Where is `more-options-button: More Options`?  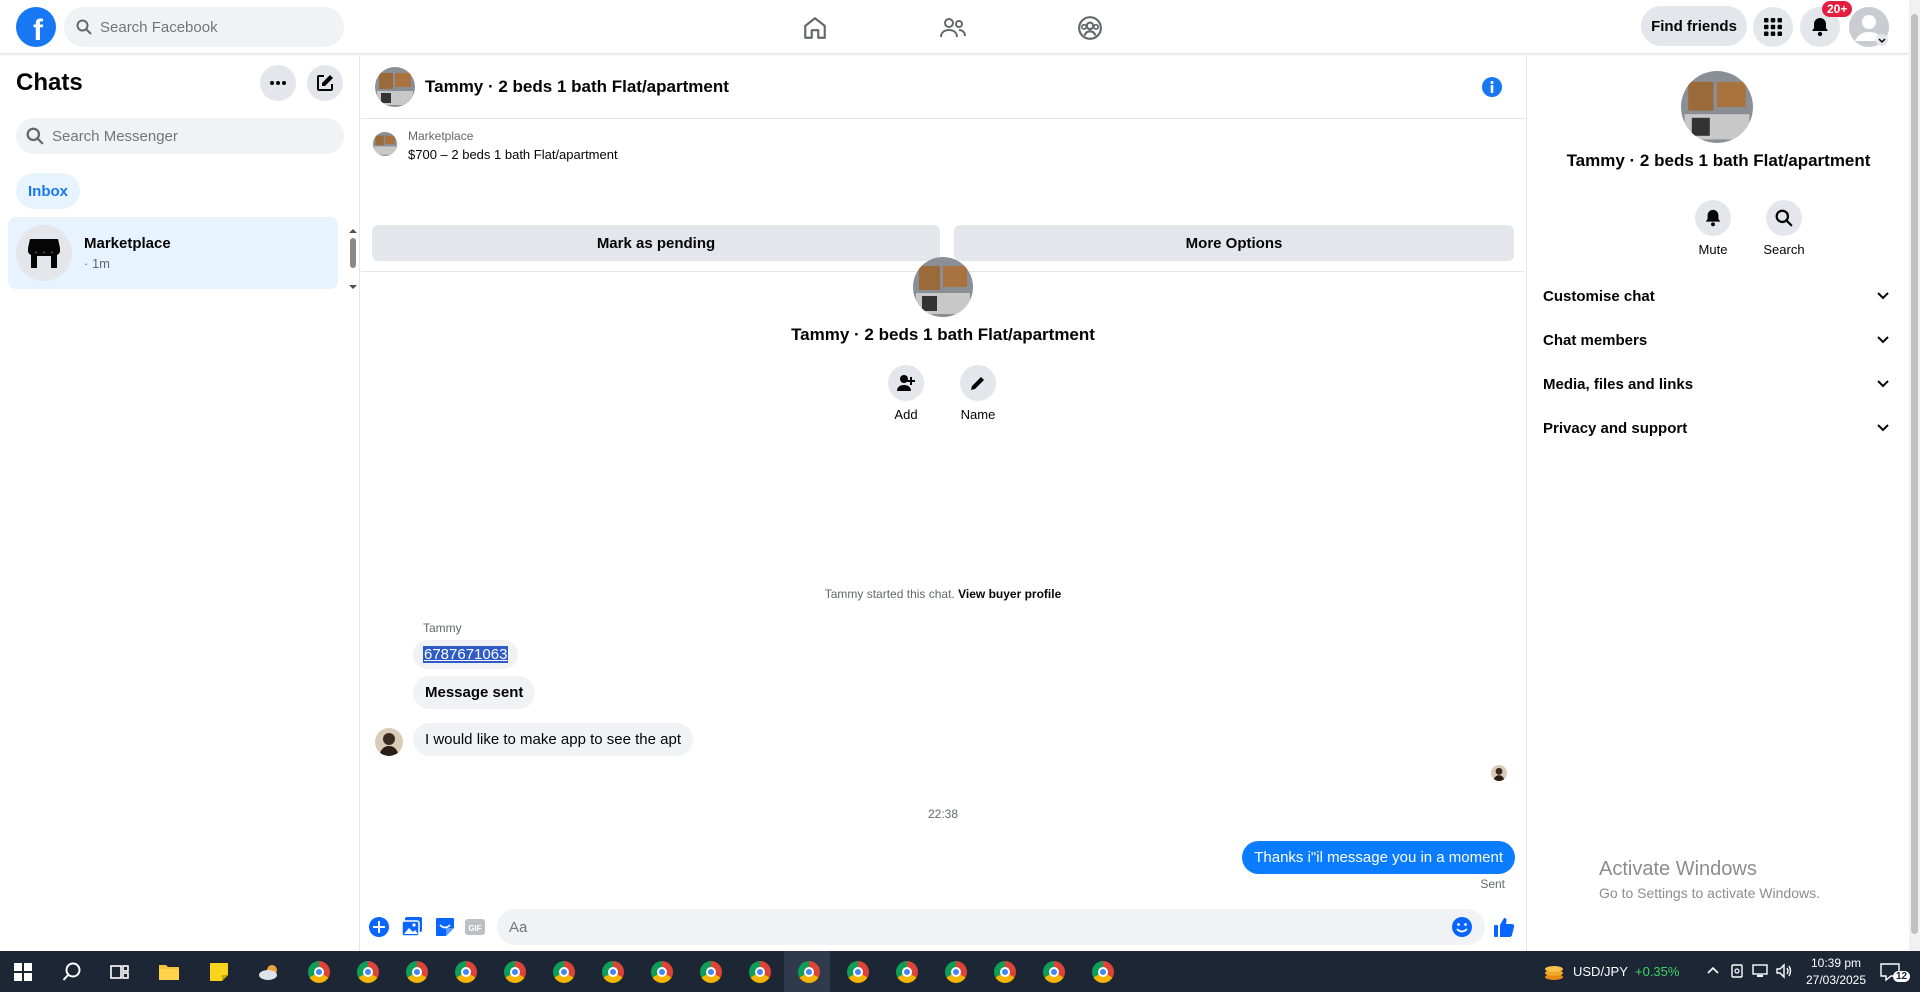
more-options-button: More Options is located at coordinates (1234, 243).